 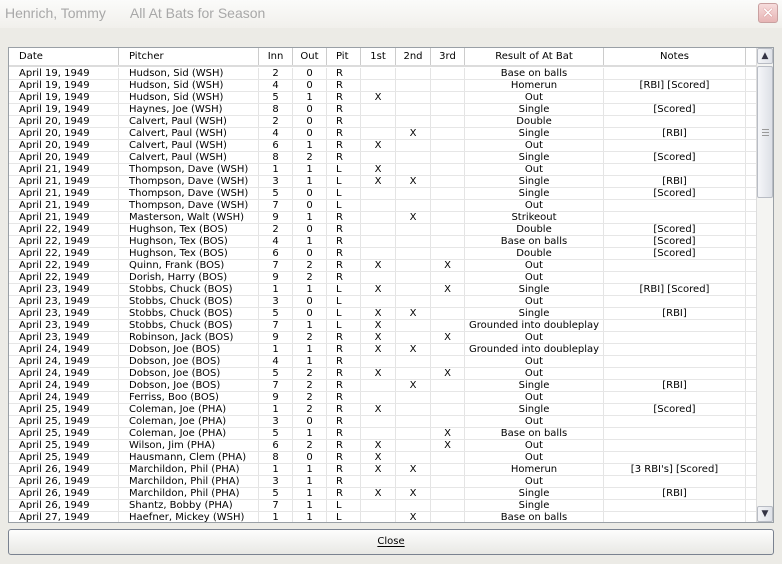 What do you see at coordinates (413, 56) in the screenshot?
I see `header-runner-2nd: 2nd` at bounding box center [413, 56].